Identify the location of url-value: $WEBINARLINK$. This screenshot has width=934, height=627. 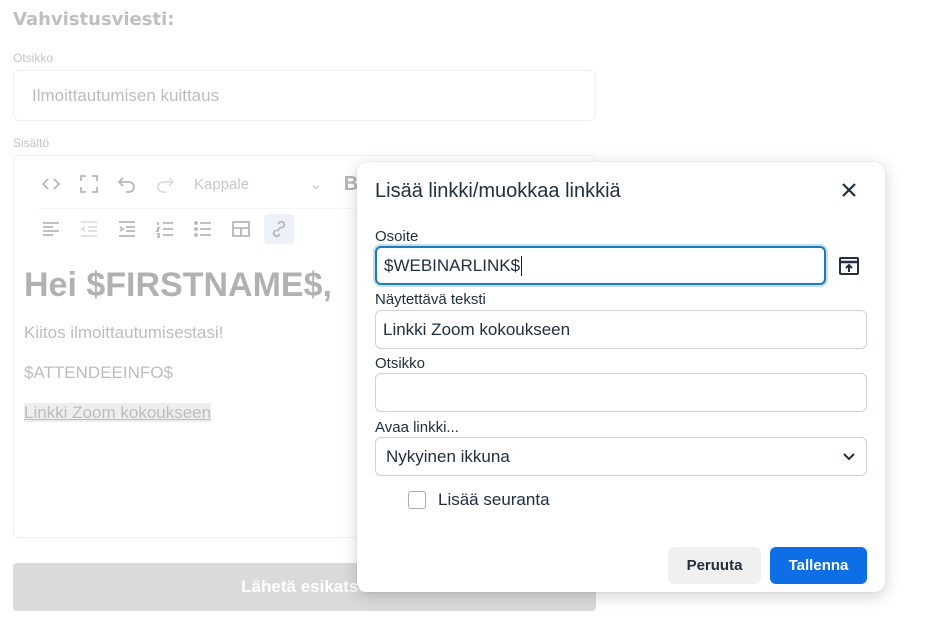
(452, 265).